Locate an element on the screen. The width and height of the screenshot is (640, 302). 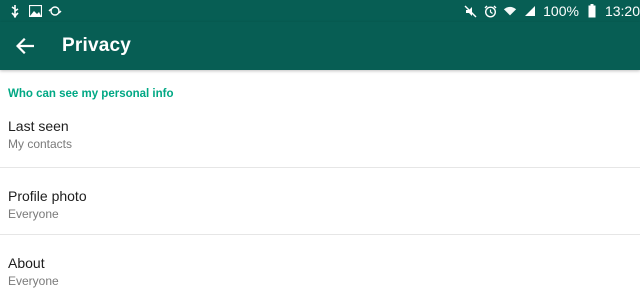
battery-percent: 100% is located at coordinates (561, 11).